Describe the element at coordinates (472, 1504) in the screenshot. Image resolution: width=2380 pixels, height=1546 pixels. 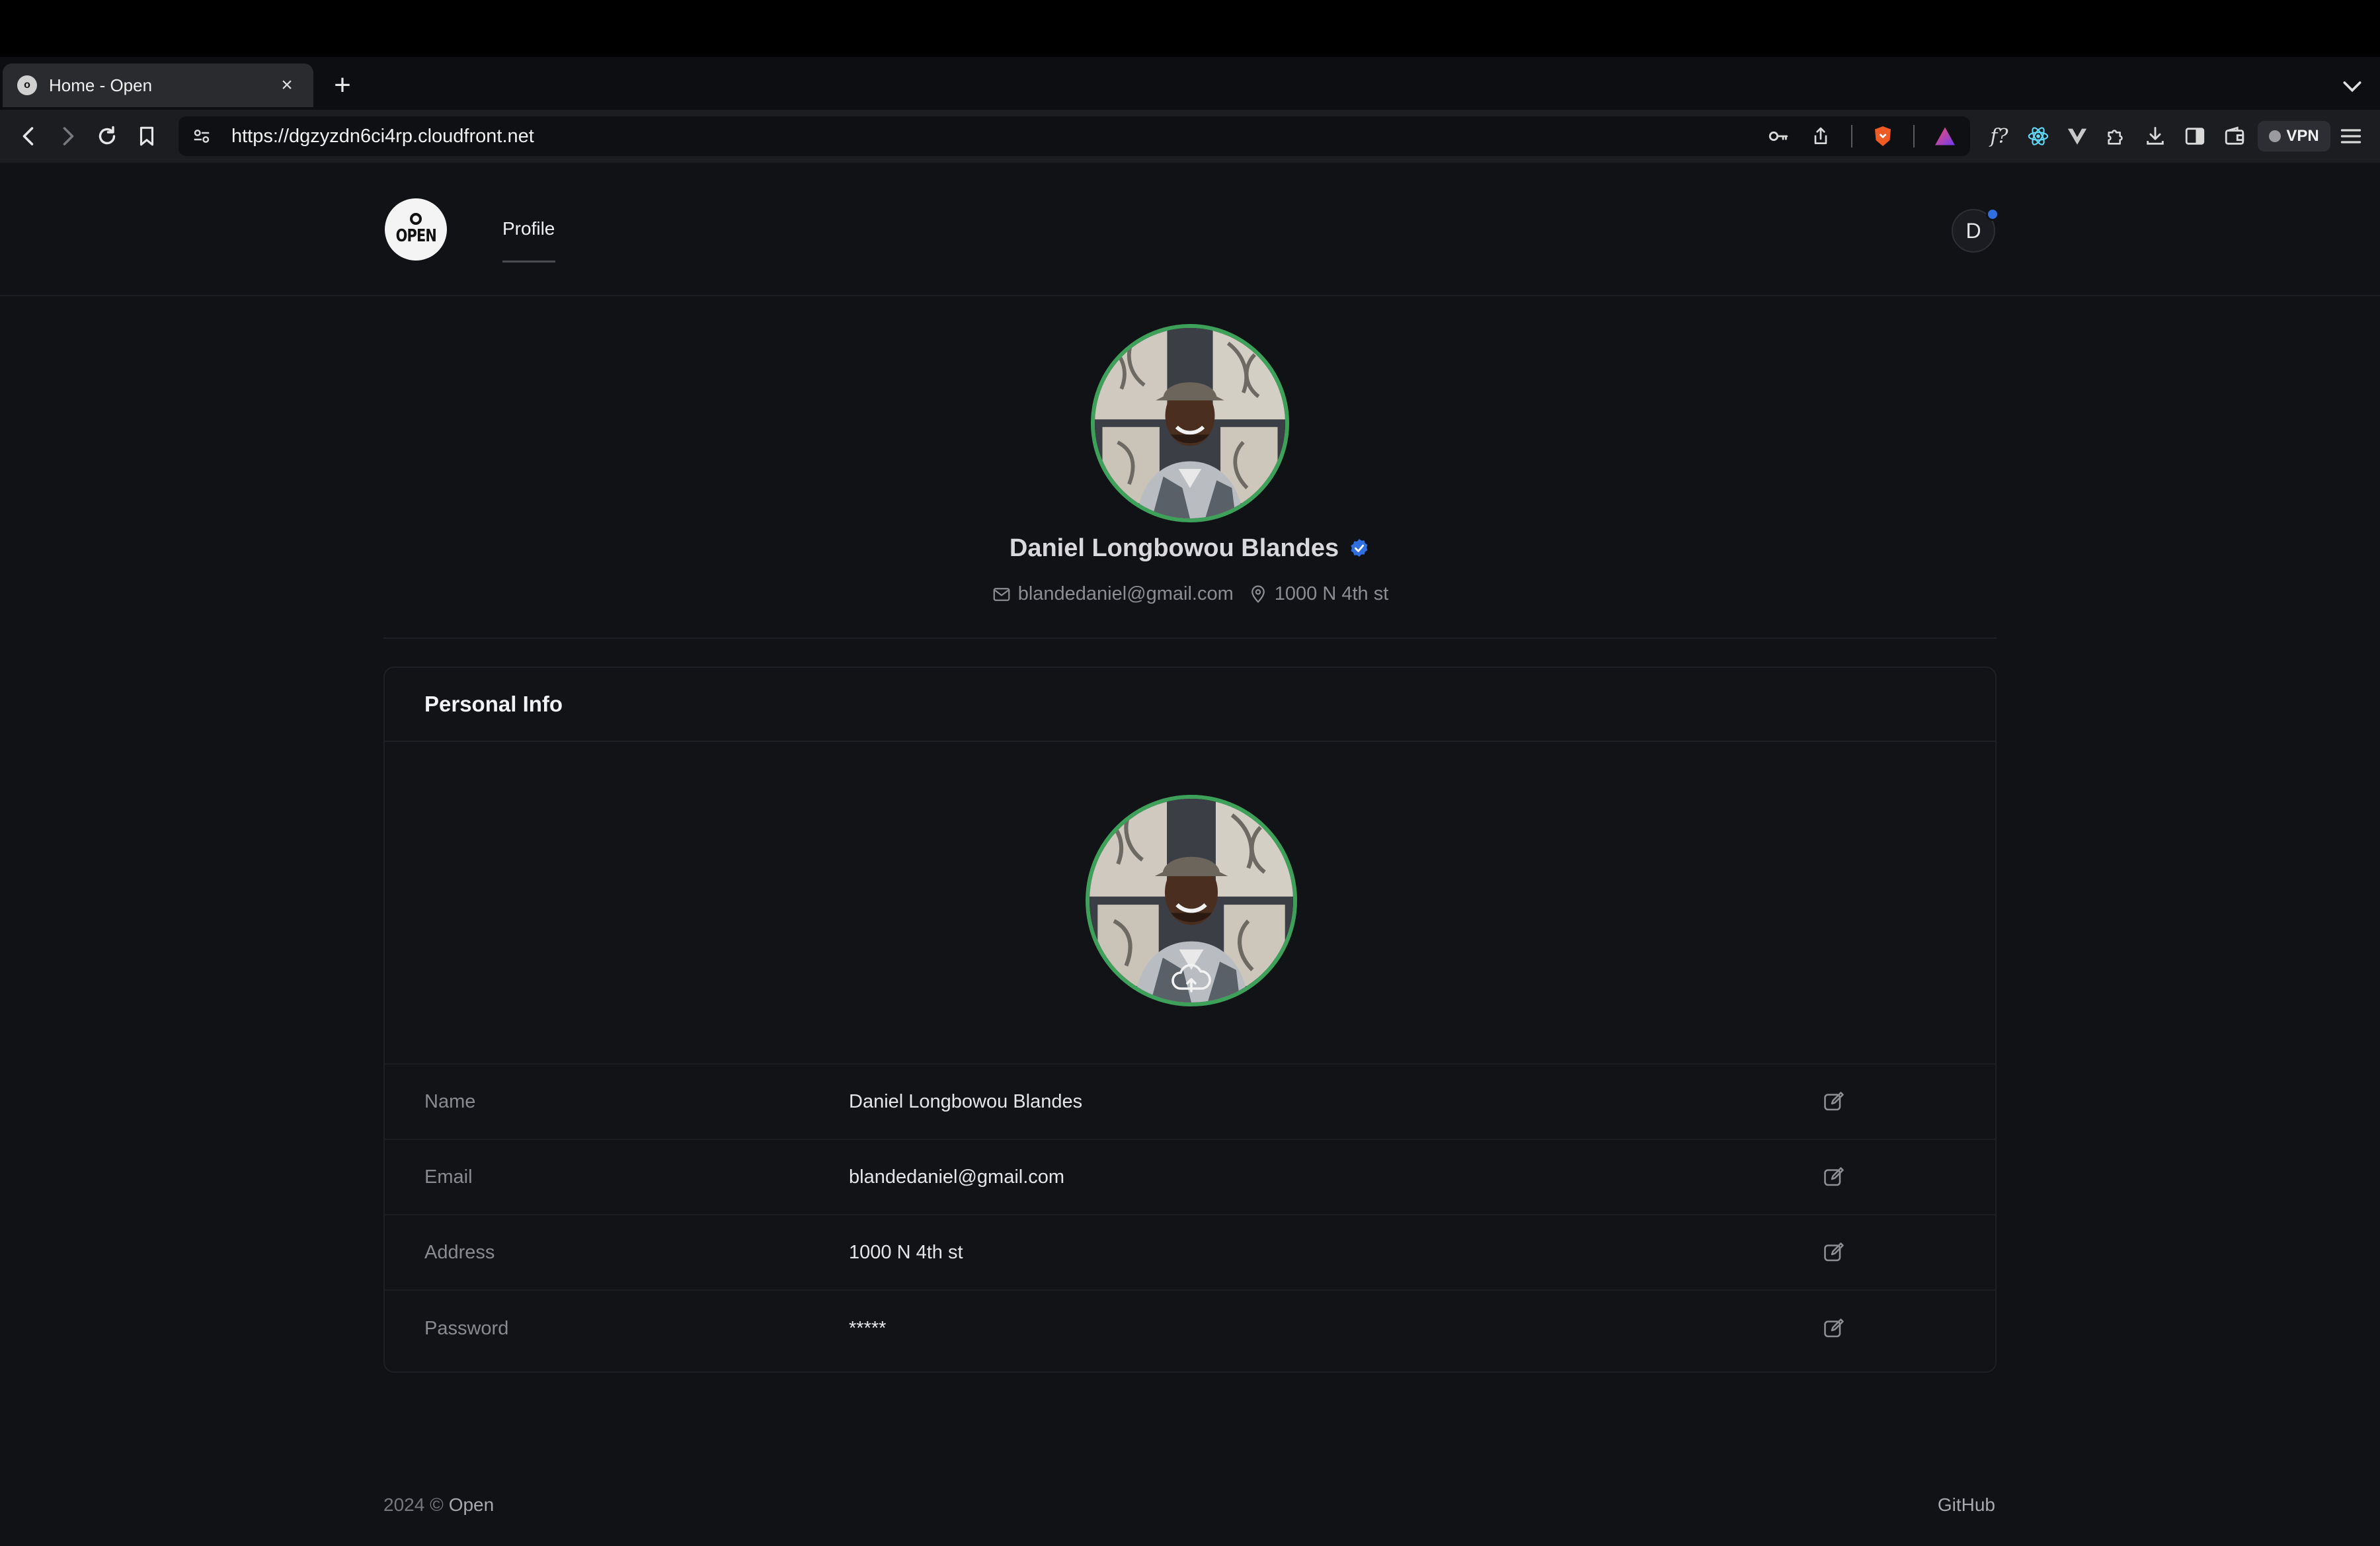
I see `footer-brand-link: Open` at that location.